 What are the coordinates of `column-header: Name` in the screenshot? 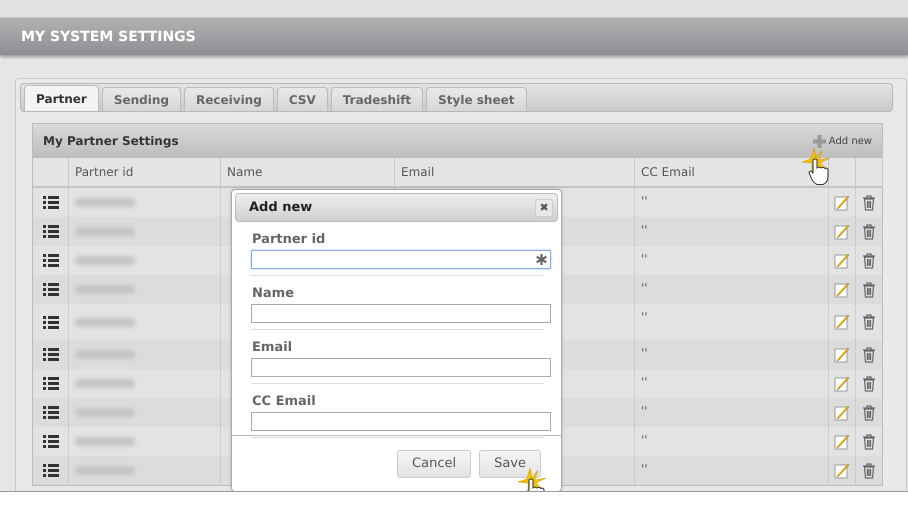 It's located at (244, 172).